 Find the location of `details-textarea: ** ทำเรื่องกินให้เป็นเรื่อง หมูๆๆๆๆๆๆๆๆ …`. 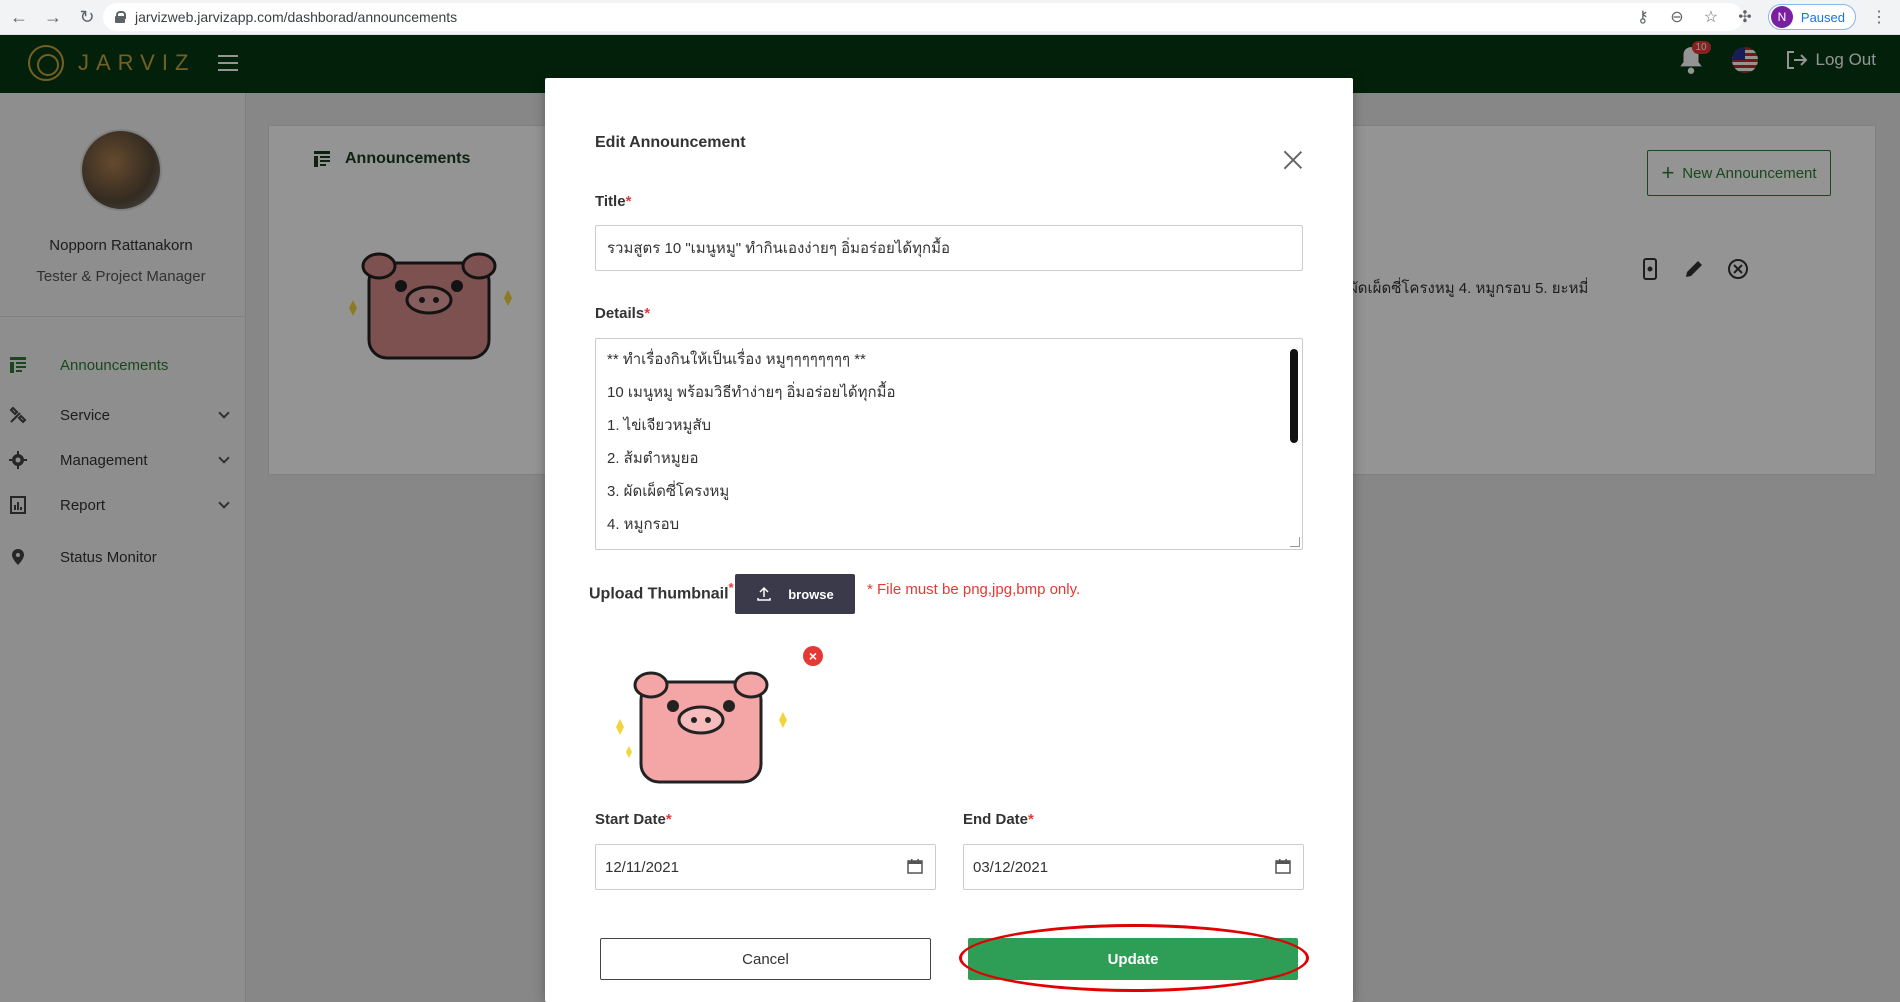

details-textarea: ** ทำเรื่องกินให้เป็นเรื่อง หมูๆๆๆๆๆๆๆๆ … is located at coordinates (949, 444).